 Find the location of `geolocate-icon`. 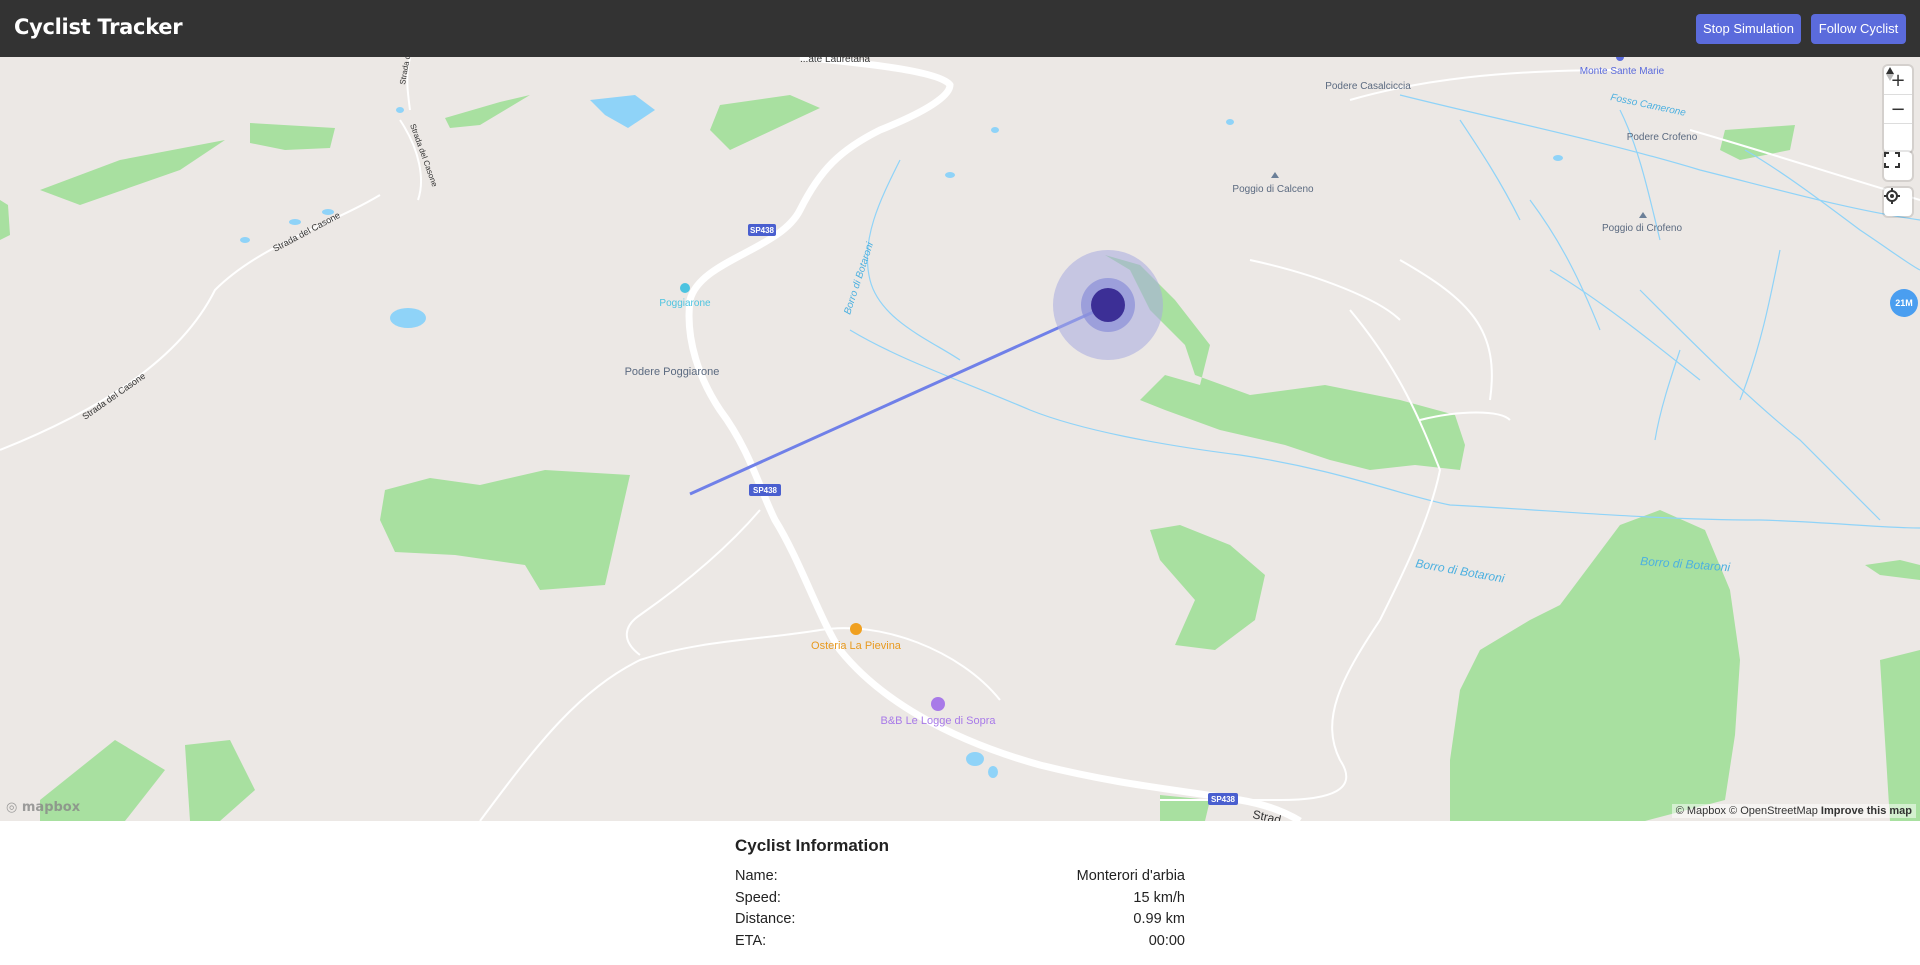

geolocate-icon is located at coordinates (1892, 196).